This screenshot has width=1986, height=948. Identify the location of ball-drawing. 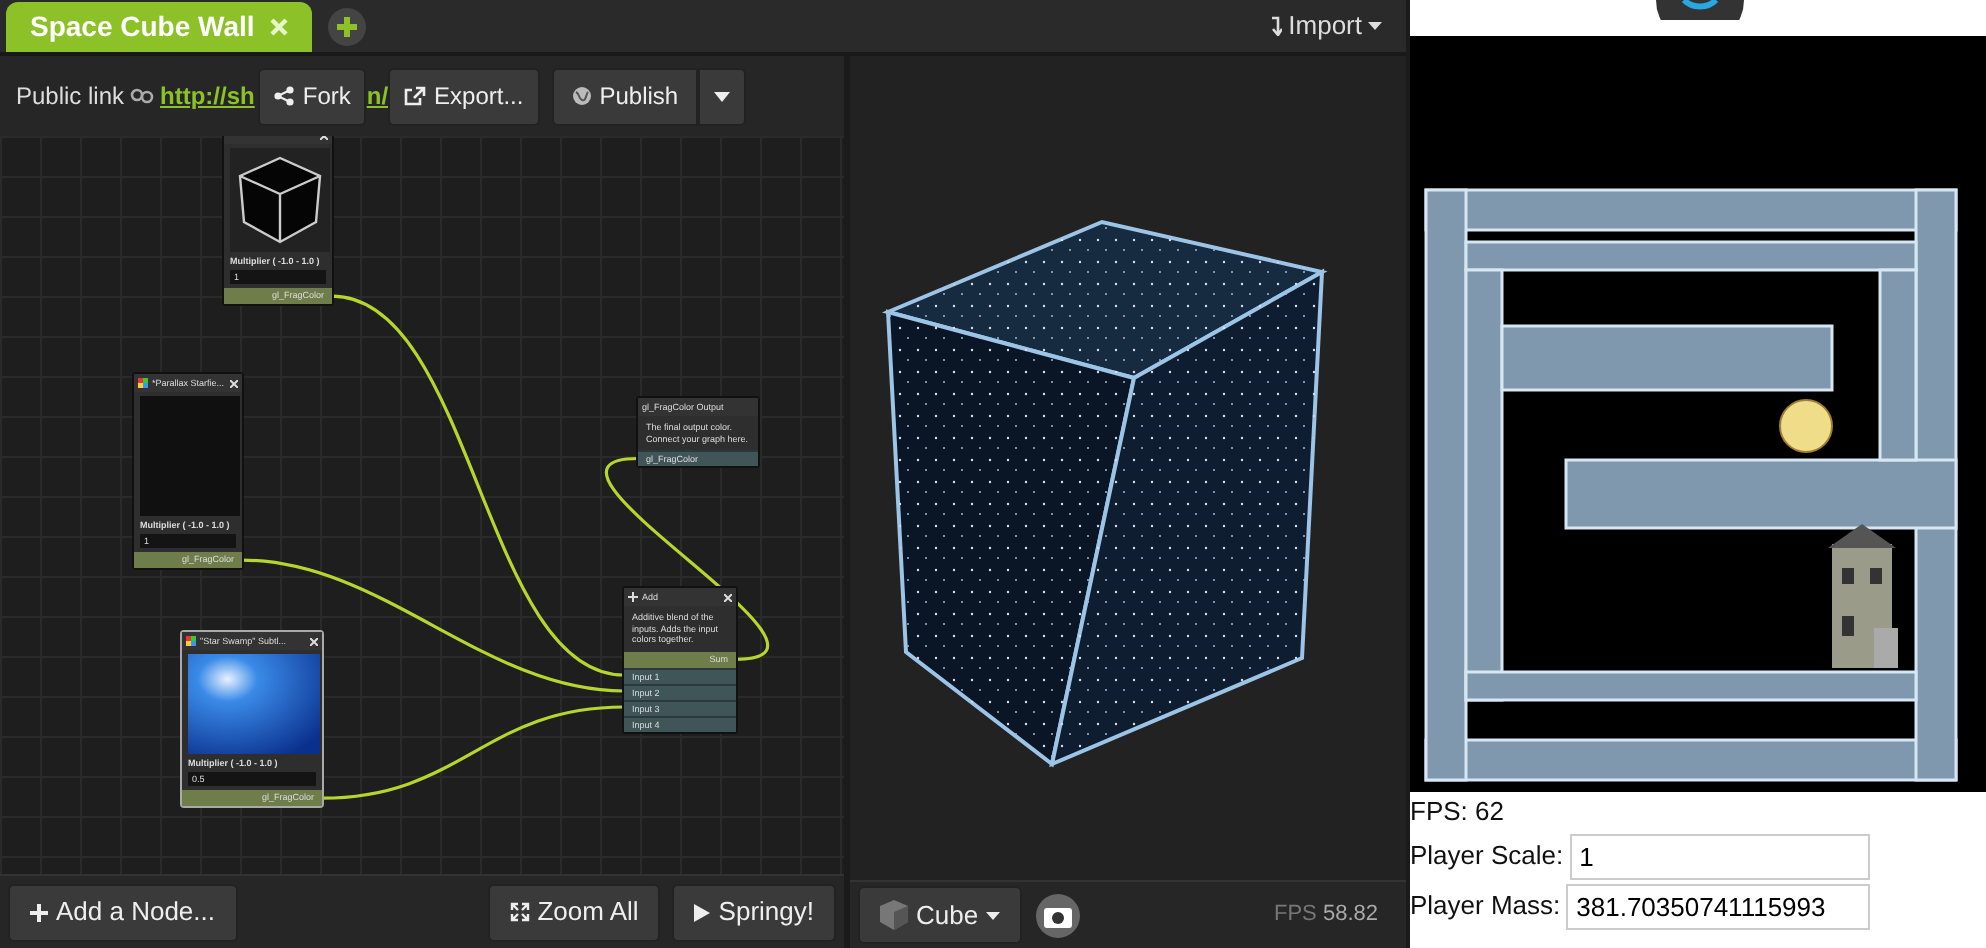
(1806, 426).